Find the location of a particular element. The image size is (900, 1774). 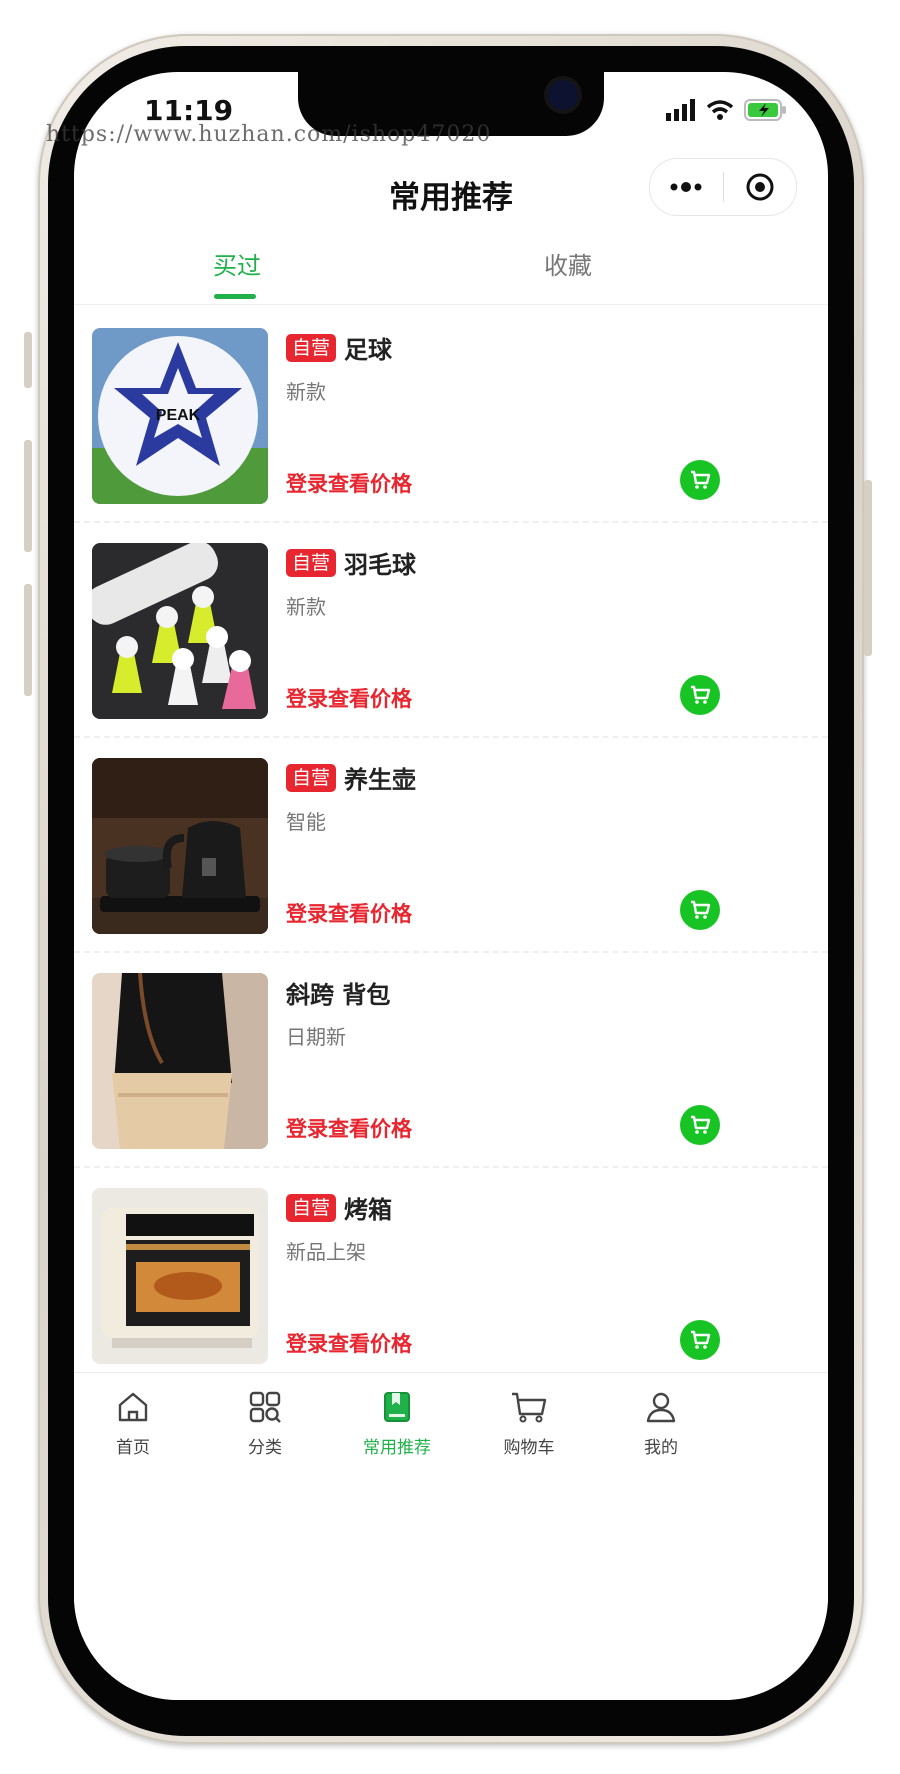

category-icon is located at coordinates (265, 1407).